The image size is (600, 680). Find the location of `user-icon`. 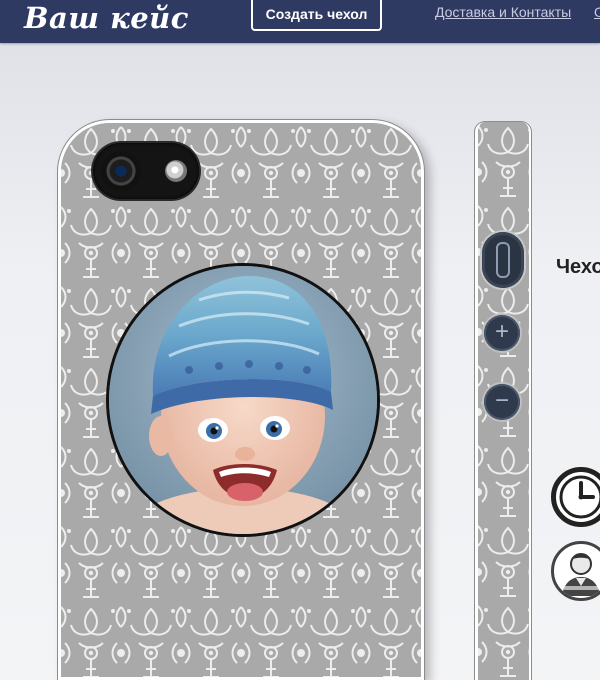

user-icon is located at coordinates (581, 574).